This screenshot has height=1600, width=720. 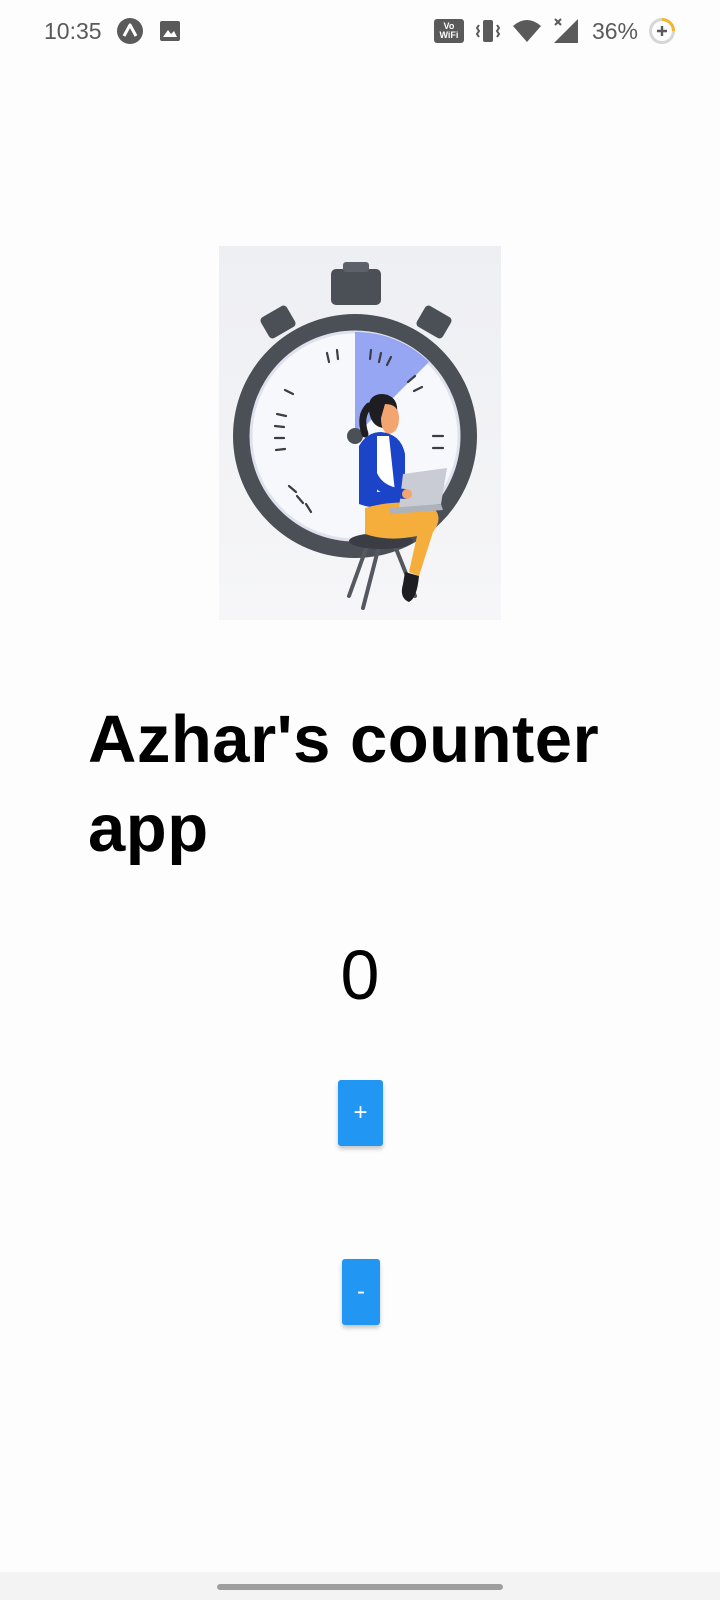 What do you see at coordinates (130, 31) in the screenshot?
I see `app-notification-icon` at bounding box center [130, 31].